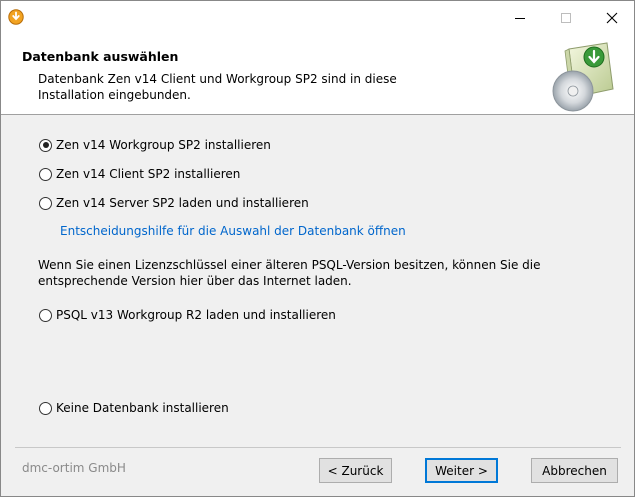 The image size is (635, 497). I want to click on option-workgroup: Zen v14 Workgroup SP2 installieren, so click(155, 145).